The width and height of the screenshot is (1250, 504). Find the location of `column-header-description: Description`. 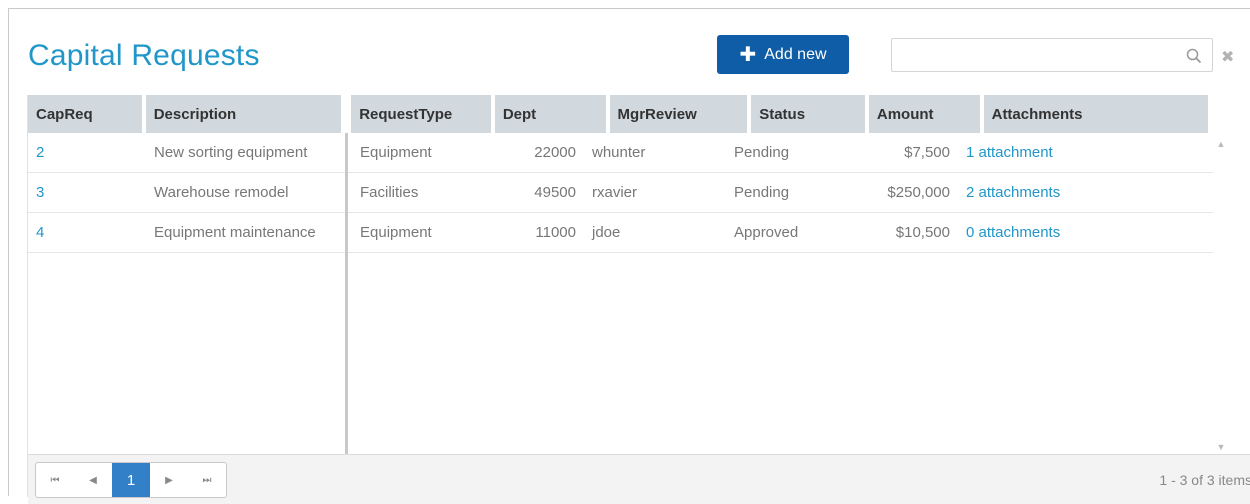

column-header-description: Description is located at coordinates (243, 114).